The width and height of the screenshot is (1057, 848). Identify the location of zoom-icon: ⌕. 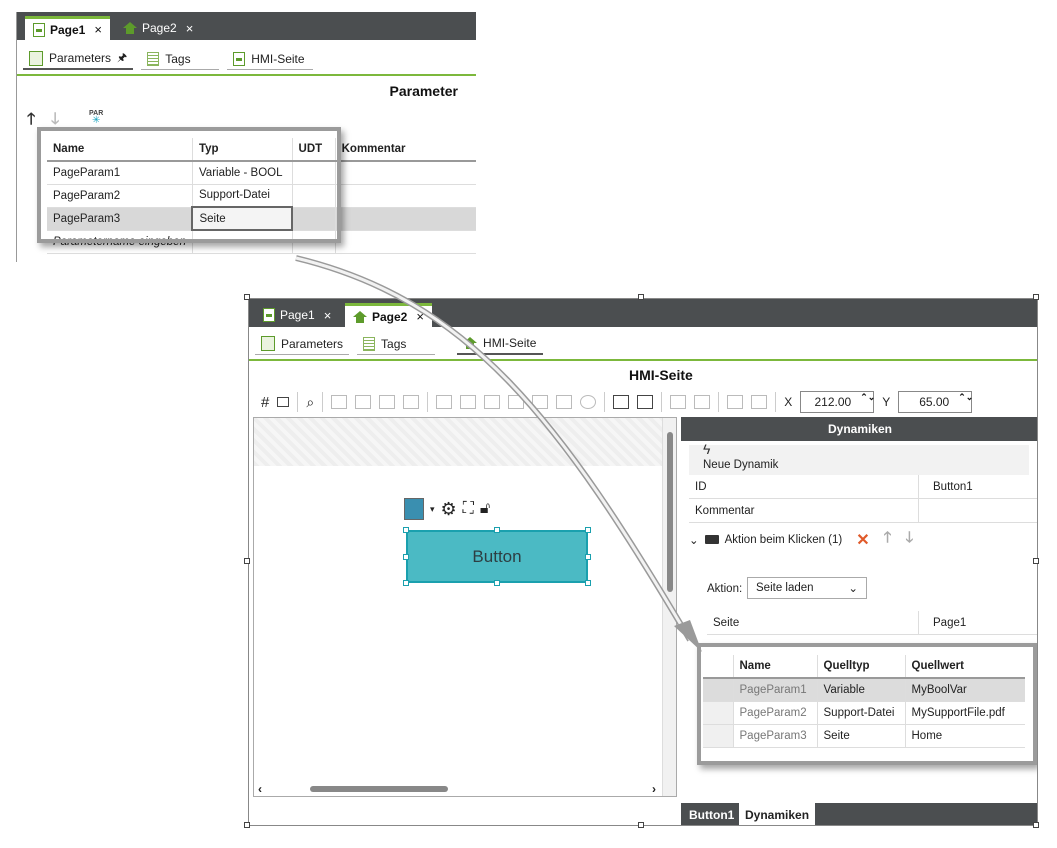
(310, 402).